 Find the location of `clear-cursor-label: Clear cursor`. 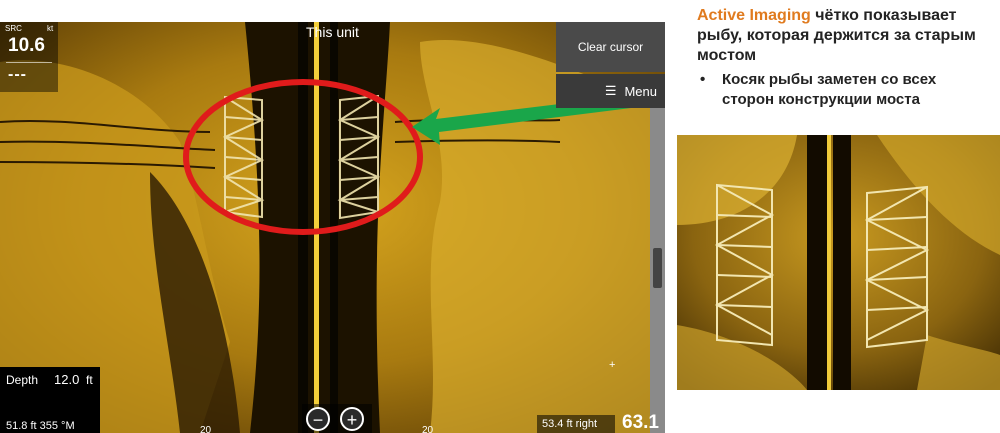

clear-cursor-label: Clear cursor is located at coordinates (610, 47).